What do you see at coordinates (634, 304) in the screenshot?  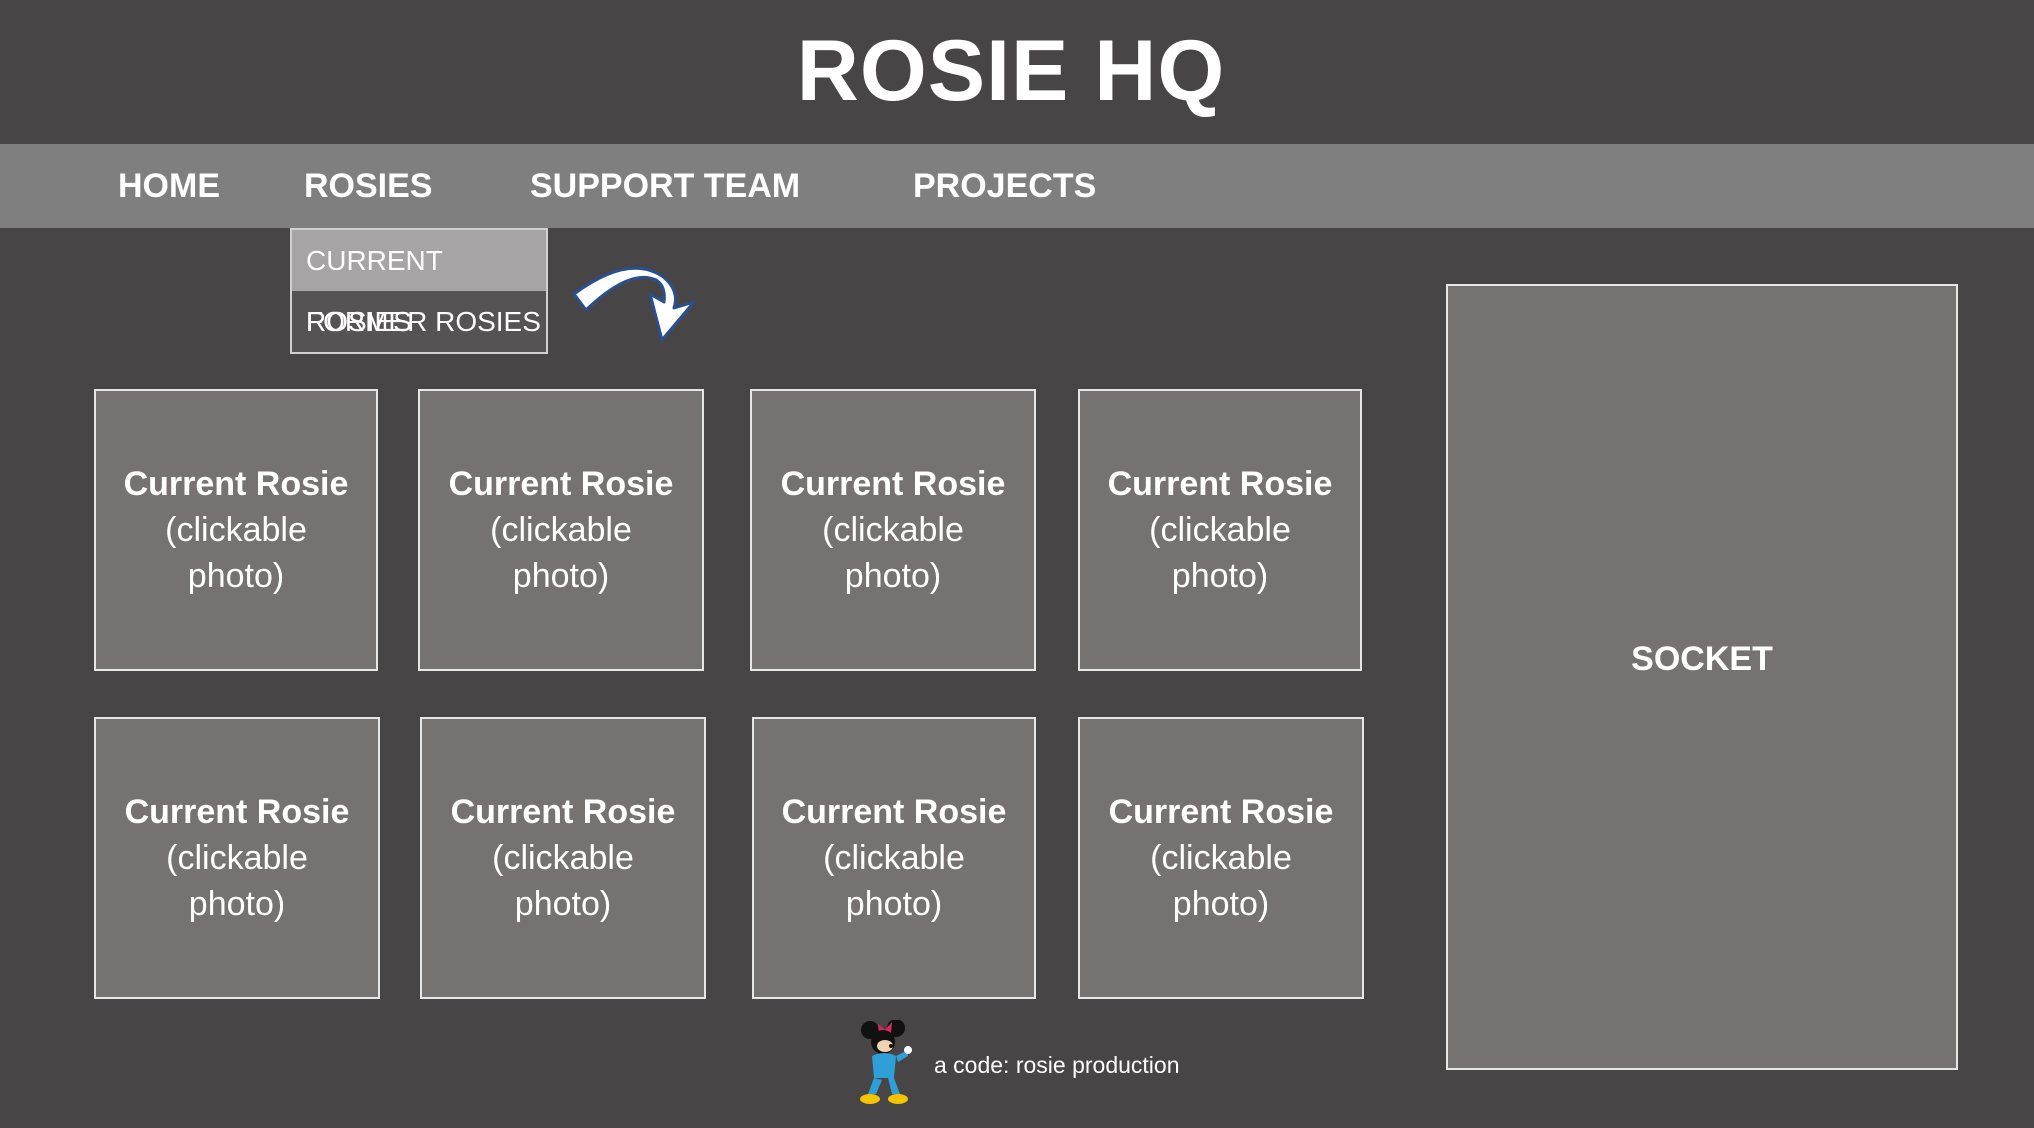 I see `curved-arrow-icon` at bounding box center [634, 304].